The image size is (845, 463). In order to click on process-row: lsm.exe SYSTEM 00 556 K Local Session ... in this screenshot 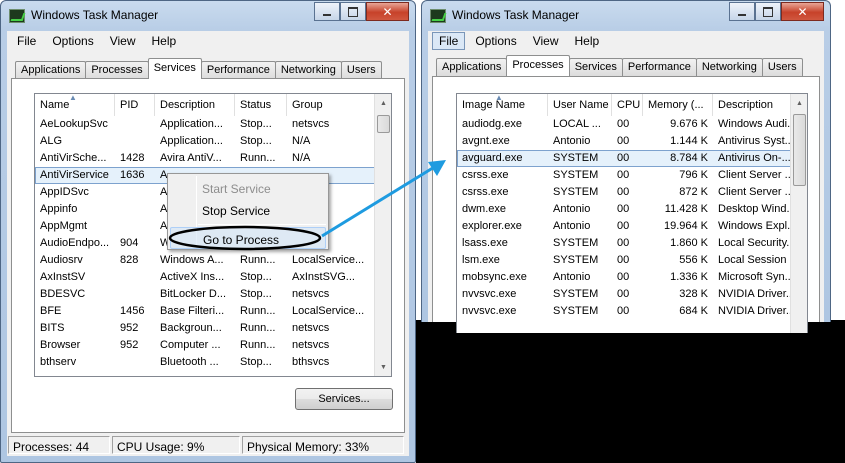, I will do `click(624, 260)`.